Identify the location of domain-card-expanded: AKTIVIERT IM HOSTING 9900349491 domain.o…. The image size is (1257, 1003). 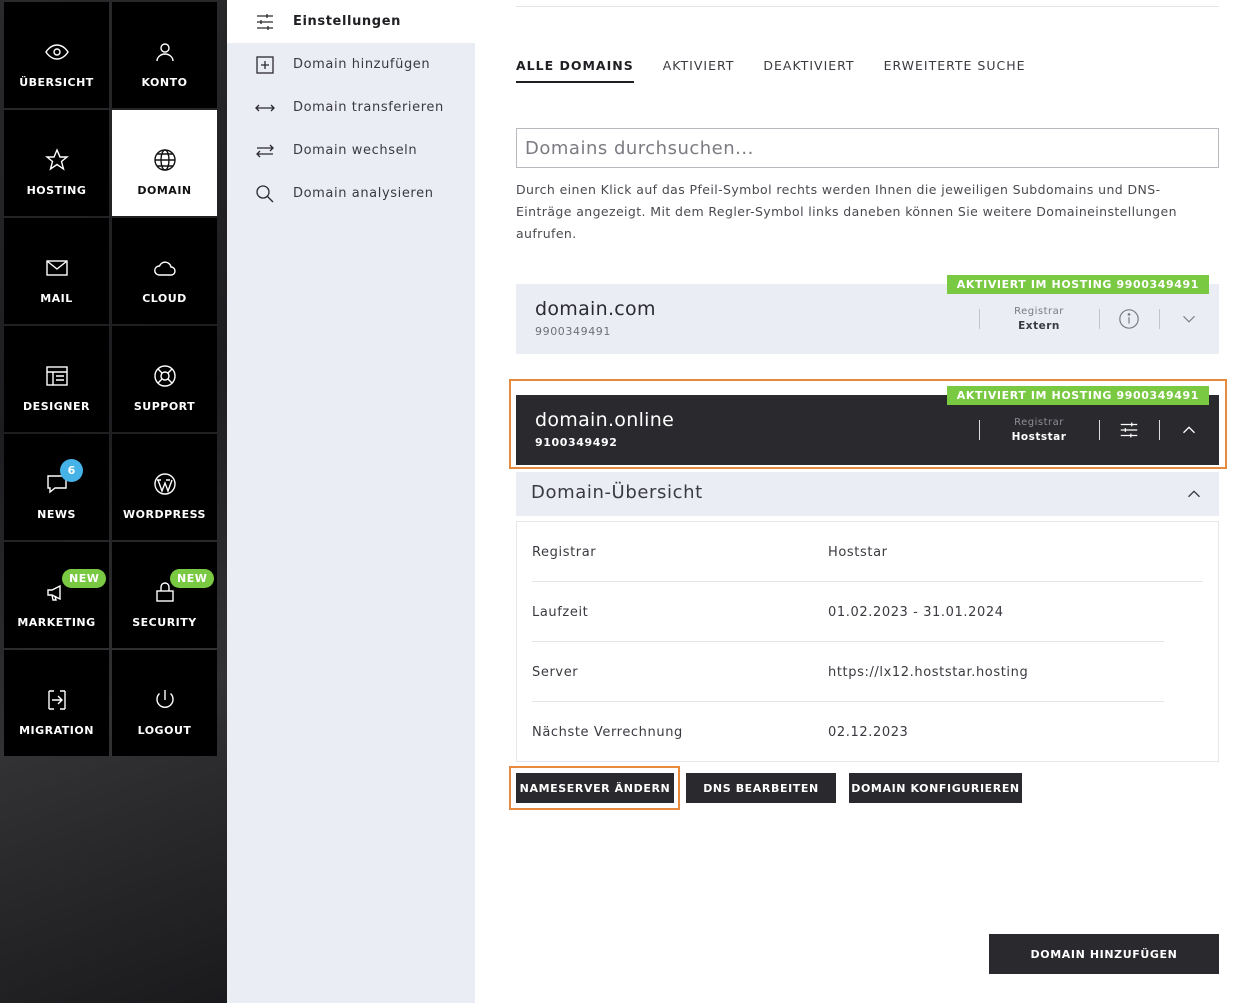
(867, 425).